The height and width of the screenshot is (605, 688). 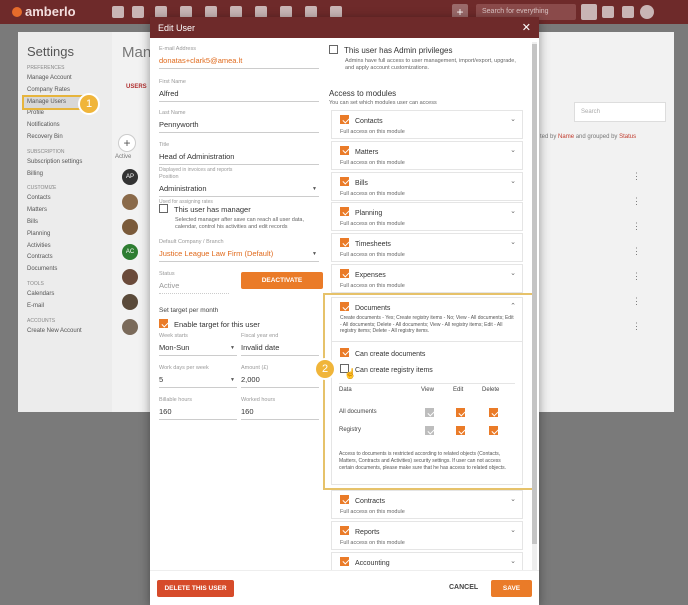 What do you see at coordinates (118, 12) in the screenshot?
I see `menu-icon` at bounding box center [118, 12].